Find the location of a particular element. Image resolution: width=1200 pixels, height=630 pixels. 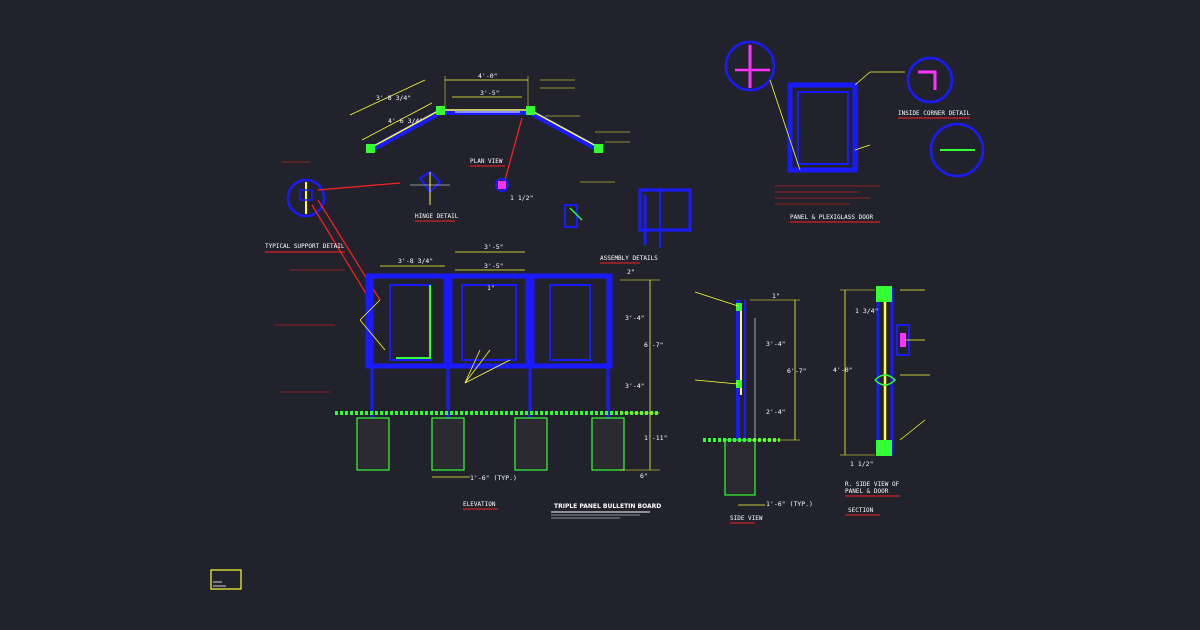

side-dim-top: 1" is located at coordinates (776, 296).